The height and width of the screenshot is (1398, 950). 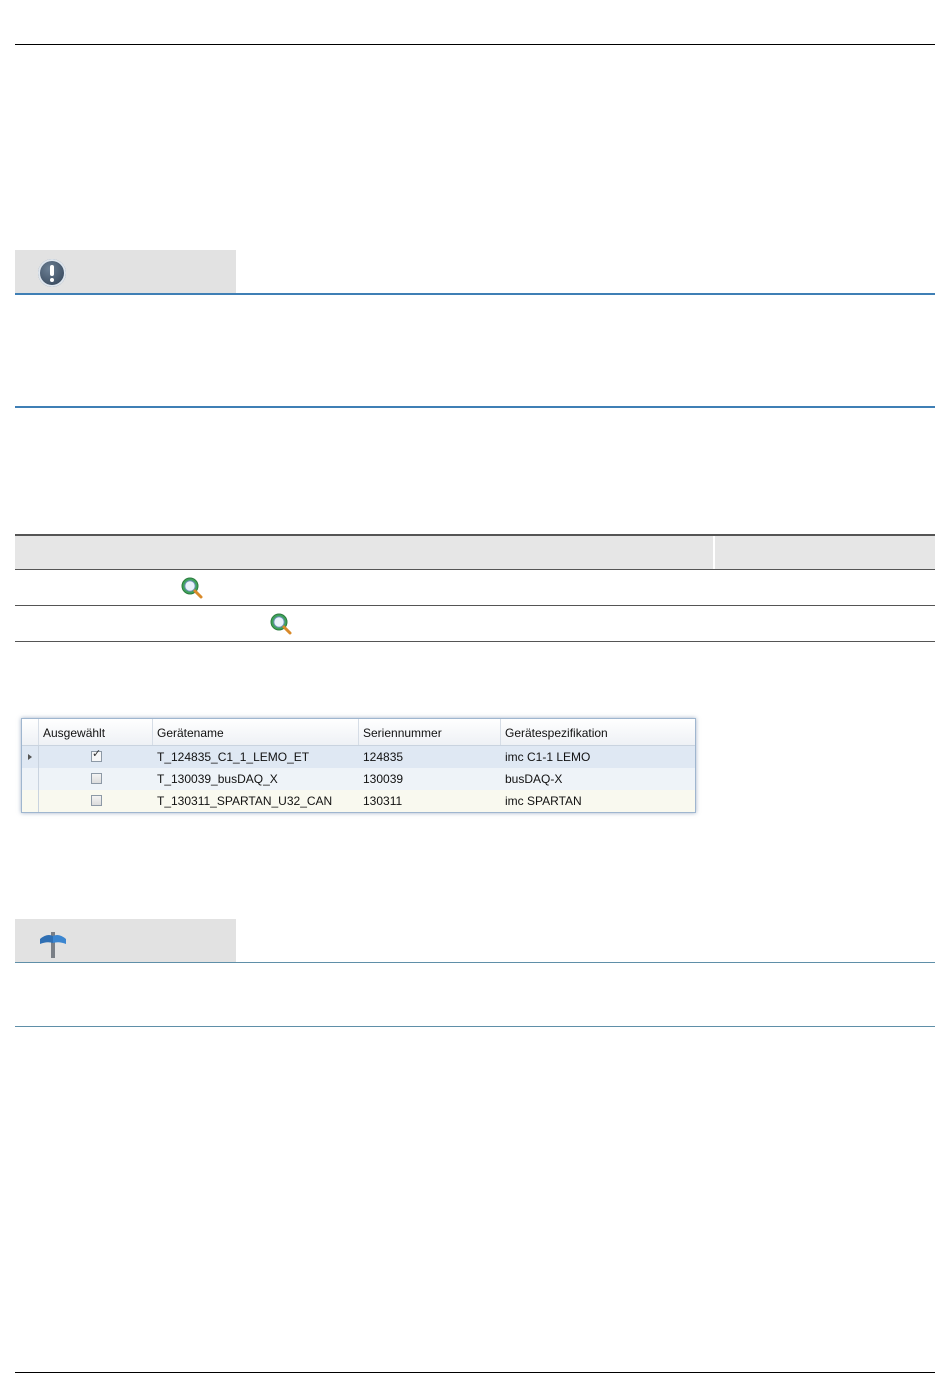 I want to click on current-row-arrow-icon, so click(x=30, y=757).